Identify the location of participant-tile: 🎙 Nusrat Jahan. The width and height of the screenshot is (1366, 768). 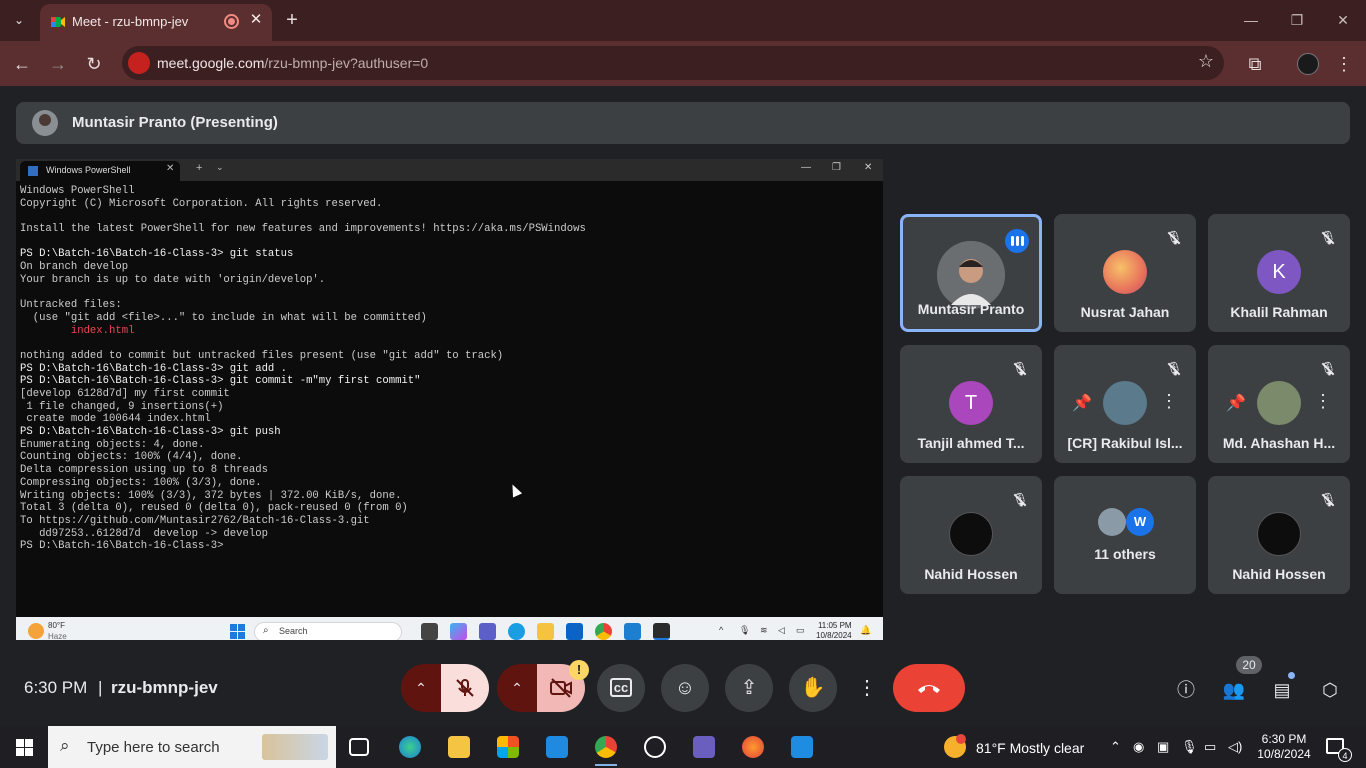
(1125, 273).